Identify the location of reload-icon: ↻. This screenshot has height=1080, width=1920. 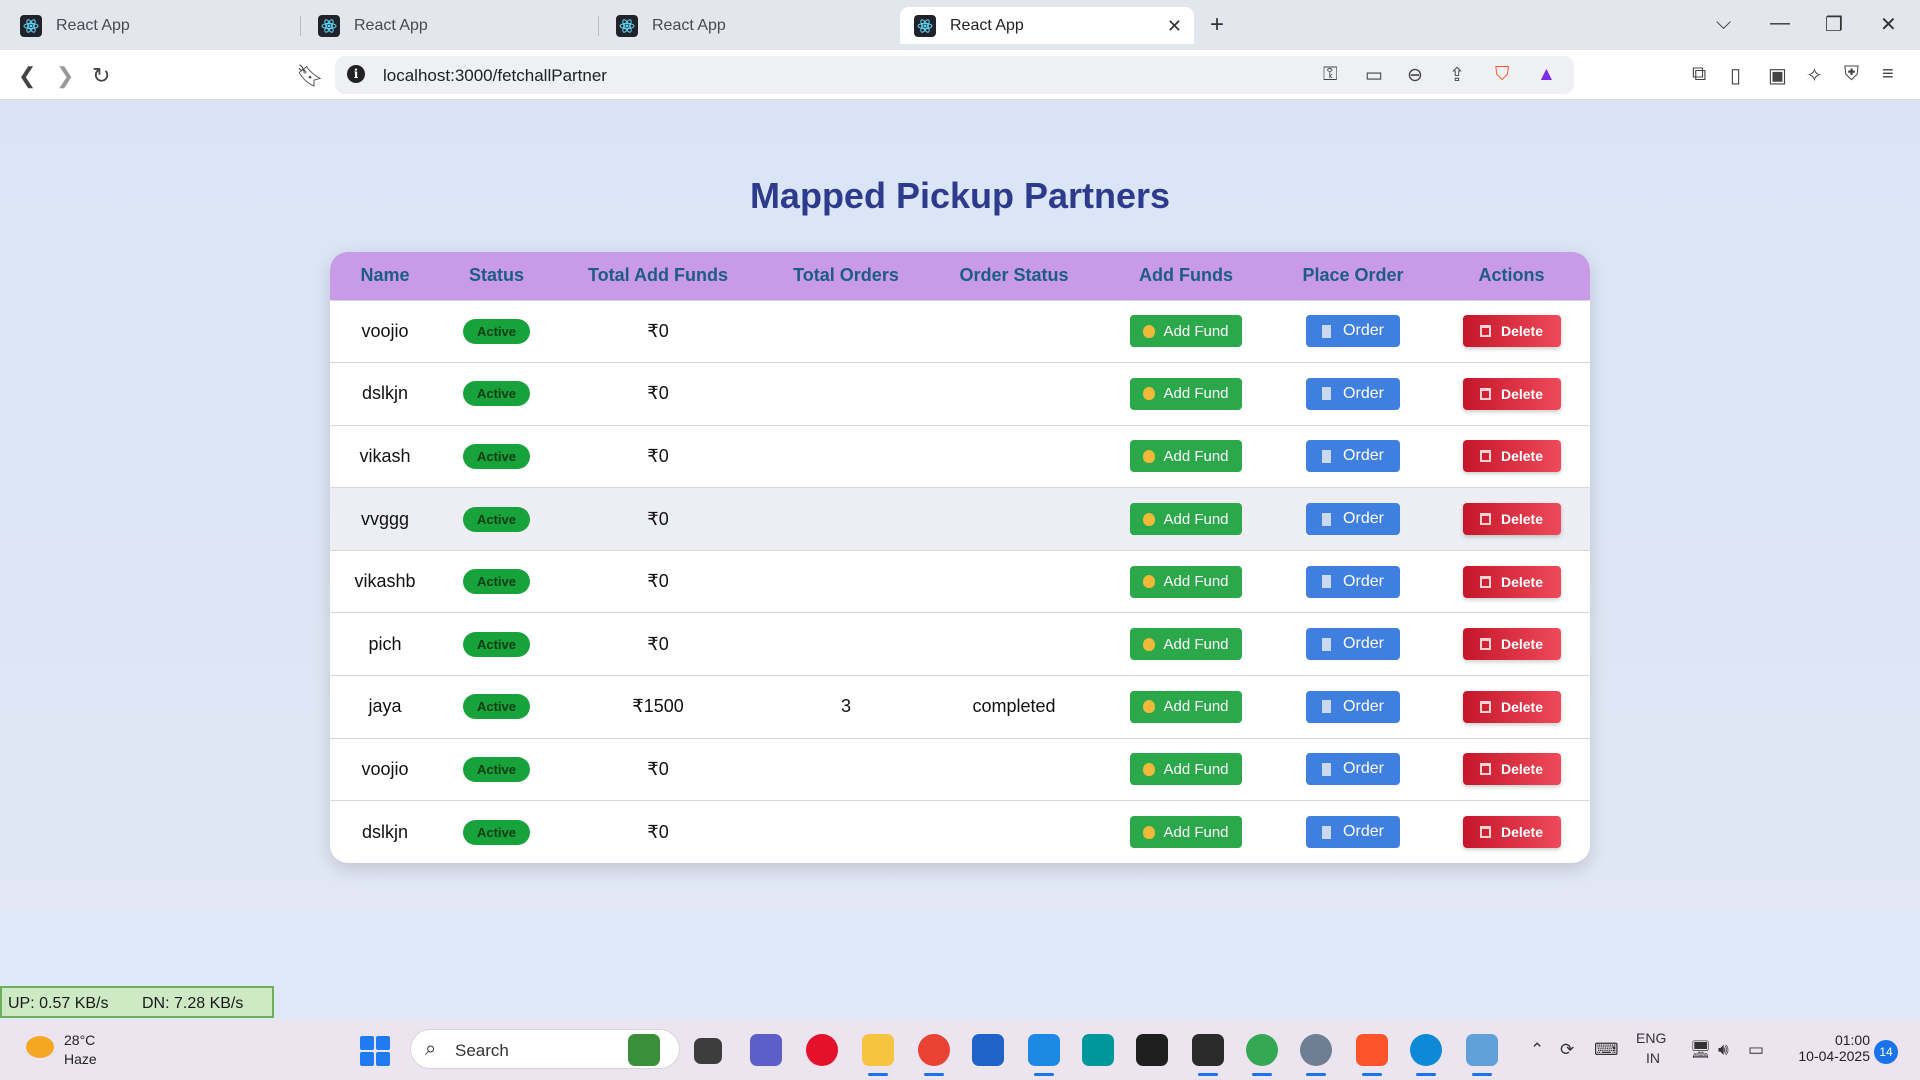
(101, 76).